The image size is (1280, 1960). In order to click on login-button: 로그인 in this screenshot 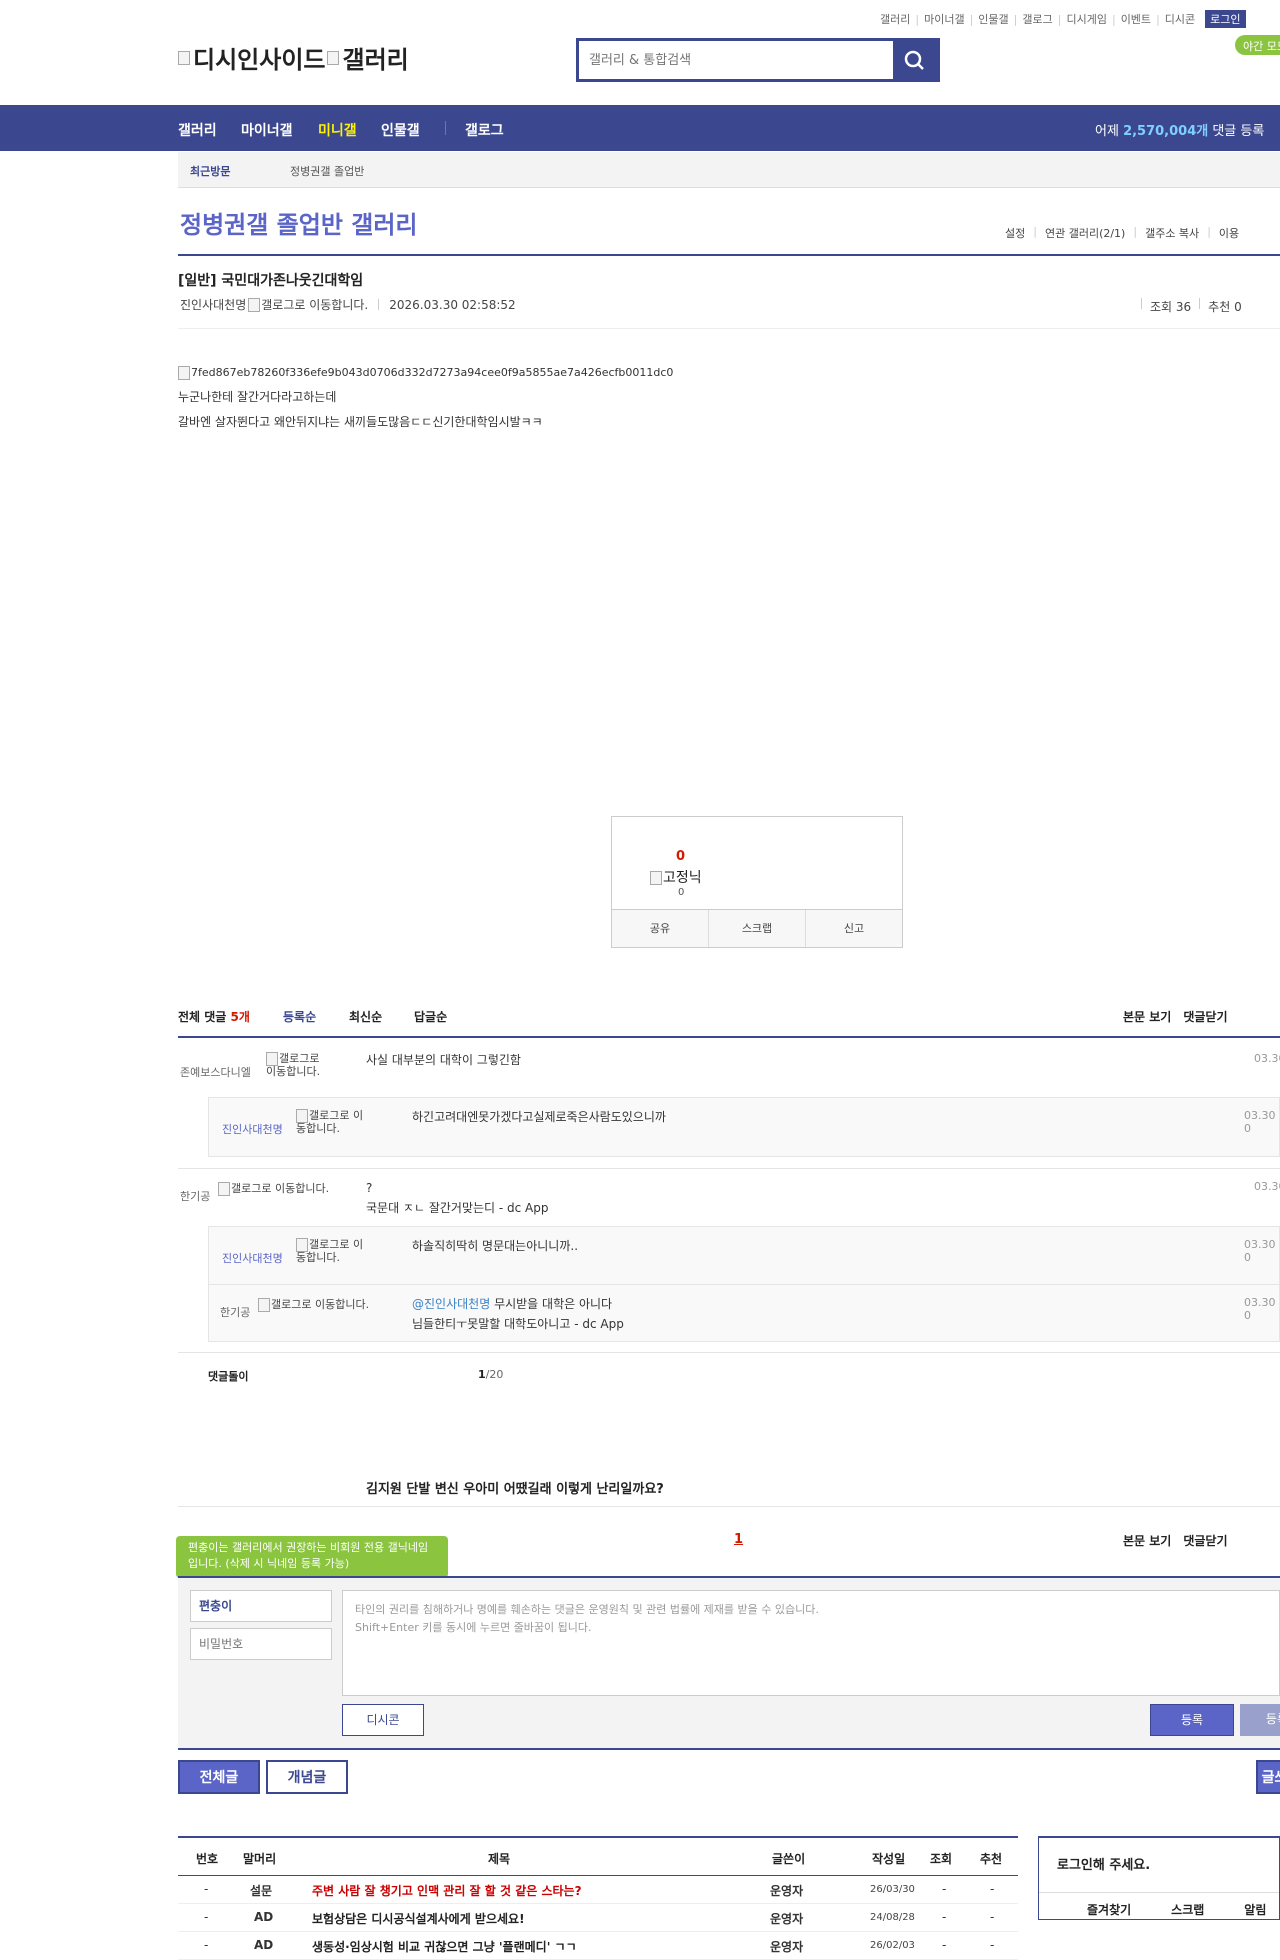, I will do `click(1225, 19)`.